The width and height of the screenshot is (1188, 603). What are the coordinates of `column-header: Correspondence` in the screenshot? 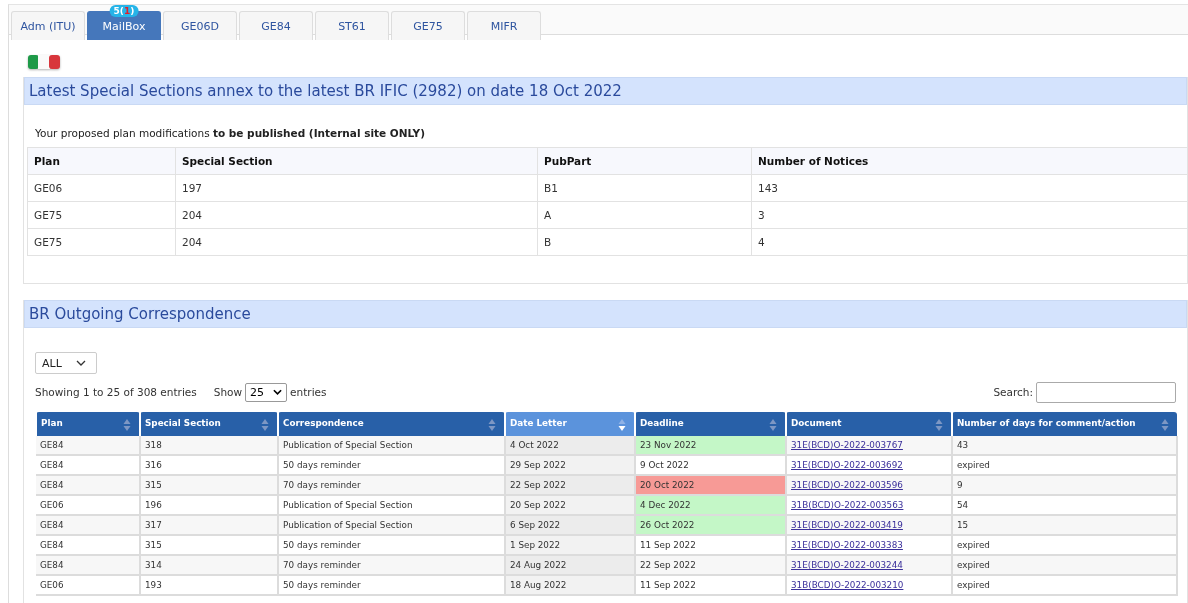 It's located at (391, 424).